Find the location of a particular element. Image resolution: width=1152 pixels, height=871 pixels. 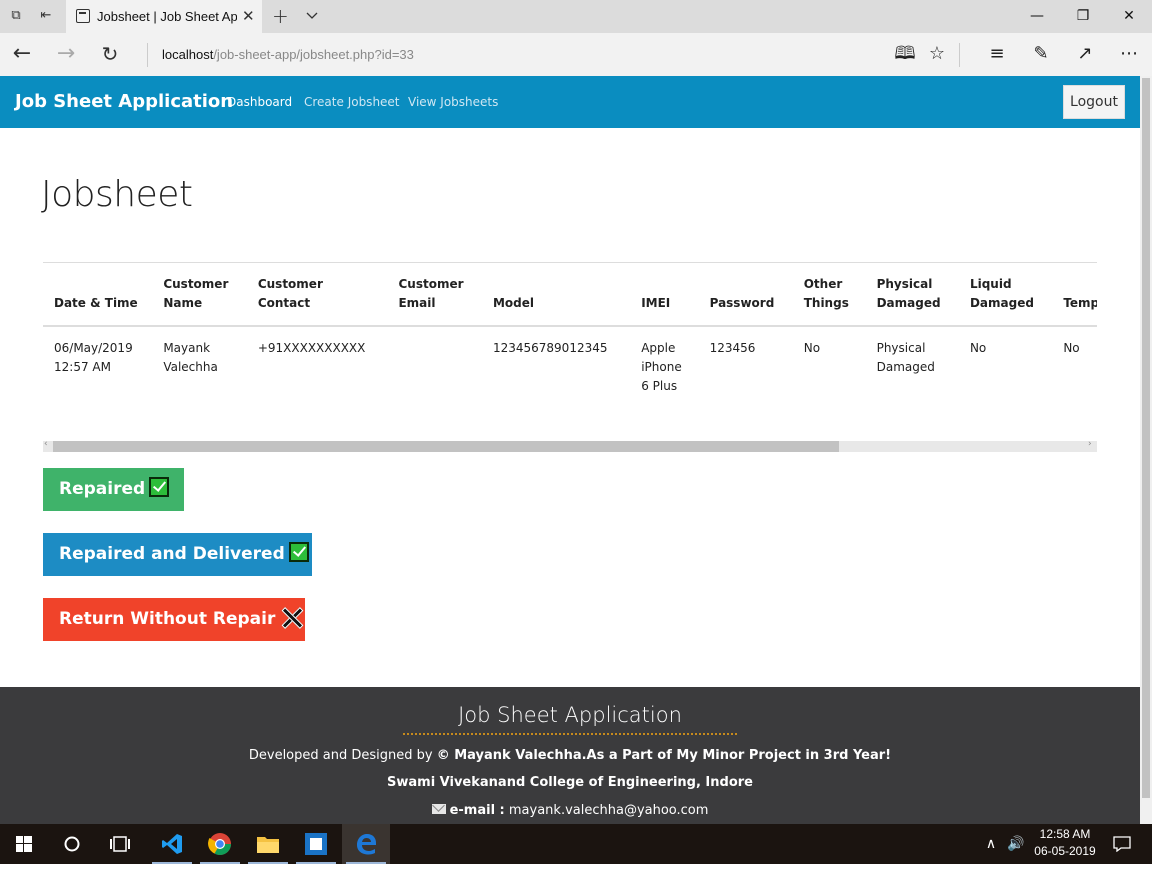

notifications-icon is located at coordinates (1122, 844).